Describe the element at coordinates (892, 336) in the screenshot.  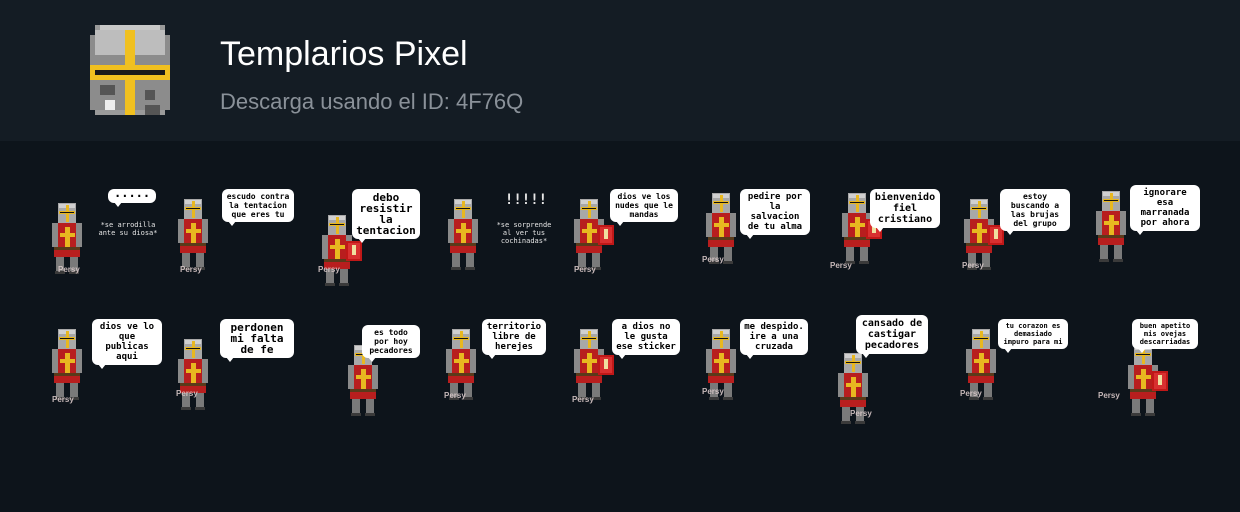
I see `speech-bubble: Cansado de castigar pecadores` at that location.